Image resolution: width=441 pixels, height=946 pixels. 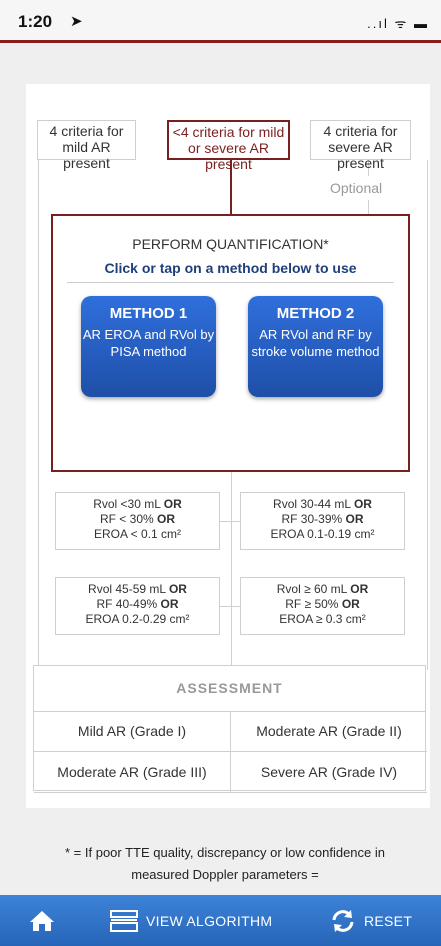 What do you see at coordinates (329, 731) in the screenshot?
I see `assessment-cell: Moderate AR (Grade II)` at bounding box center [329, 731].